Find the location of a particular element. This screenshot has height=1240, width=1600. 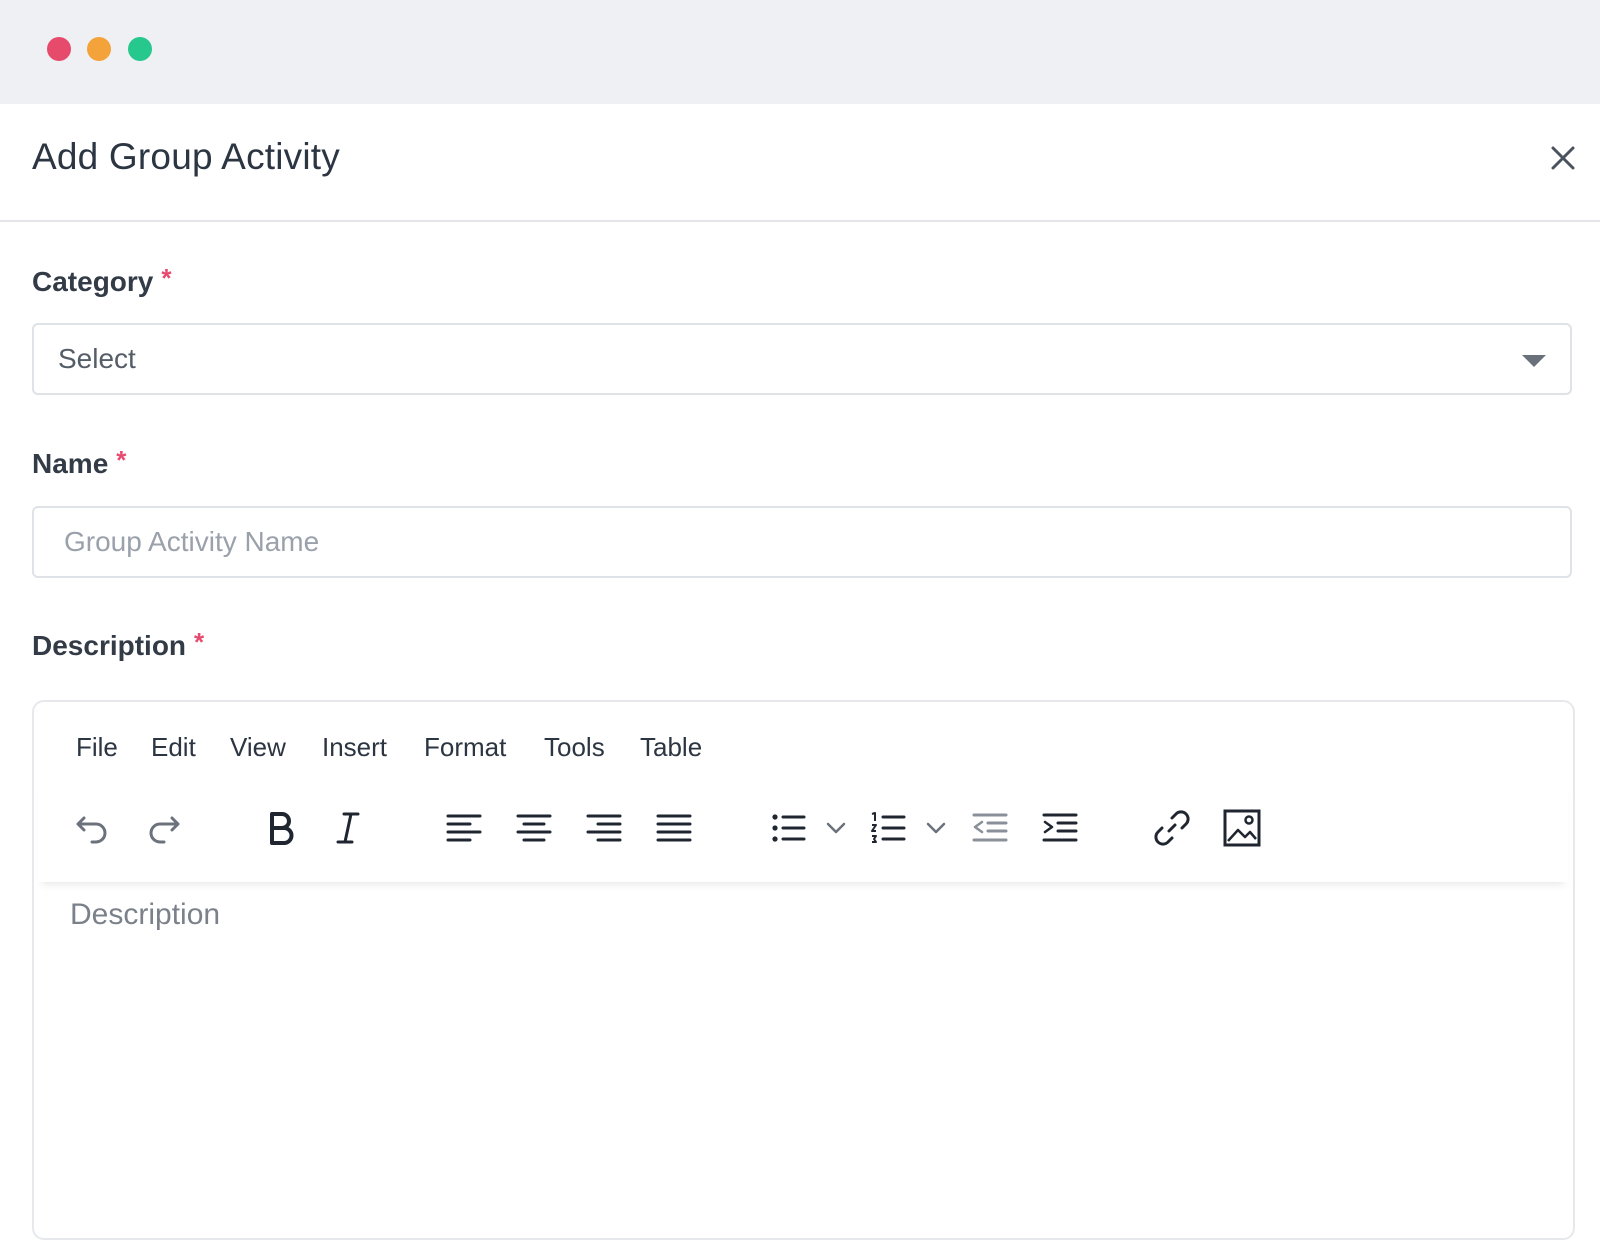

name-field-box is located at coordinates (802, 542).